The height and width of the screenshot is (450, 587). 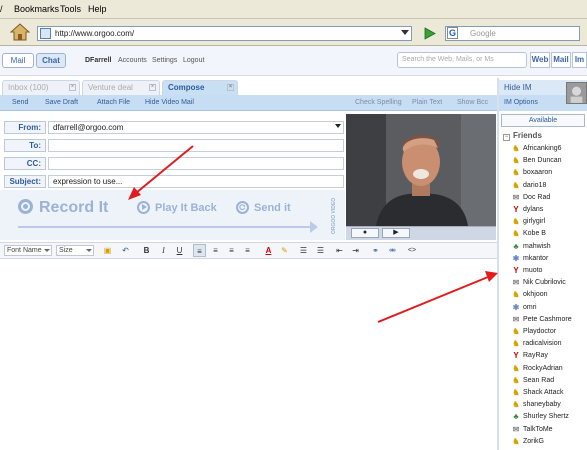 I want to click on url-field: http://www.orgoo.com/, so click(x=224, y=33).